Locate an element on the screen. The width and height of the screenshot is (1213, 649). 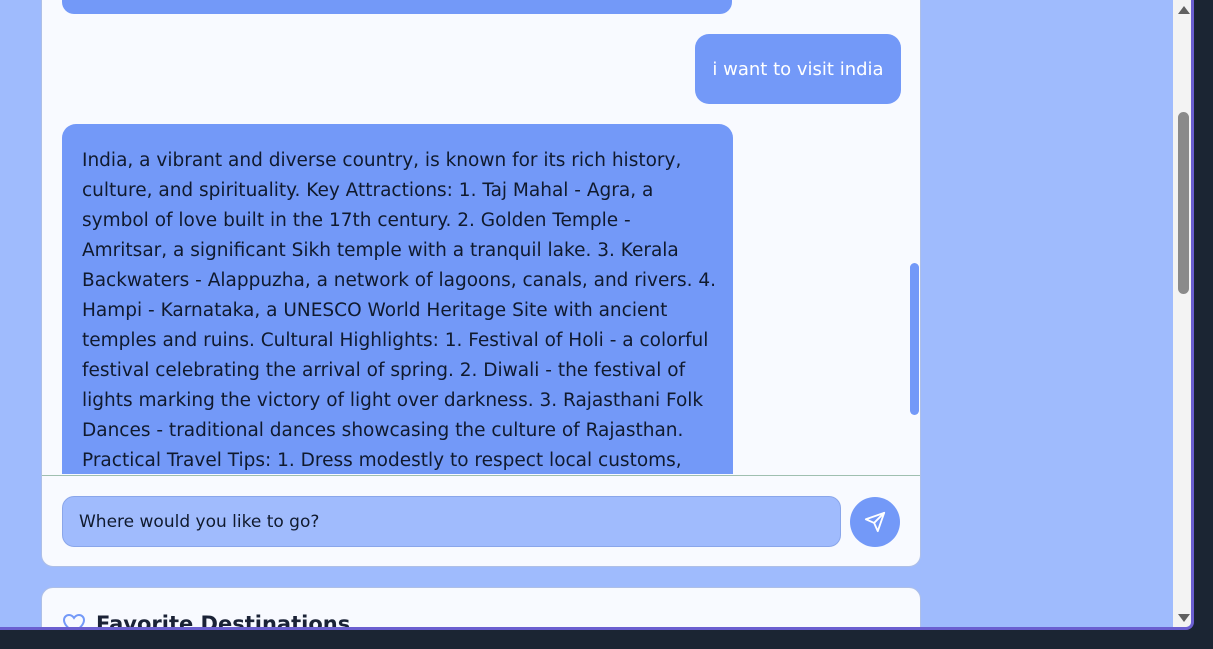
scroll-up-icon is located at coordinates (1184, 10).